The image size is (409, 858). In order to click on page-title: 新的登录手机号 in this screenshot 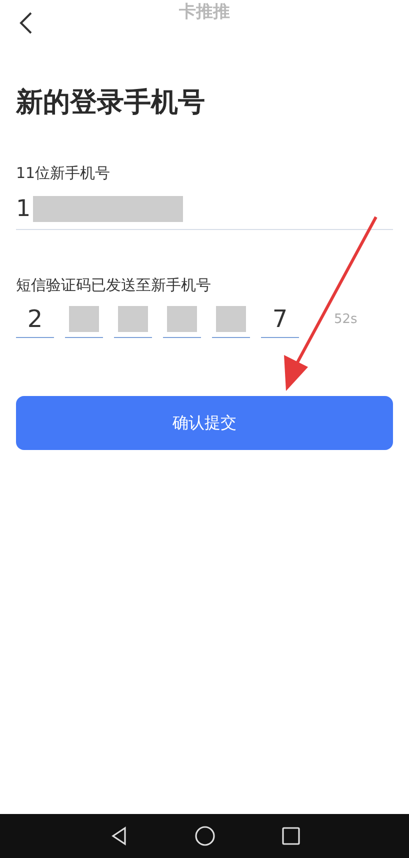, I will do `click(111, 103)`.